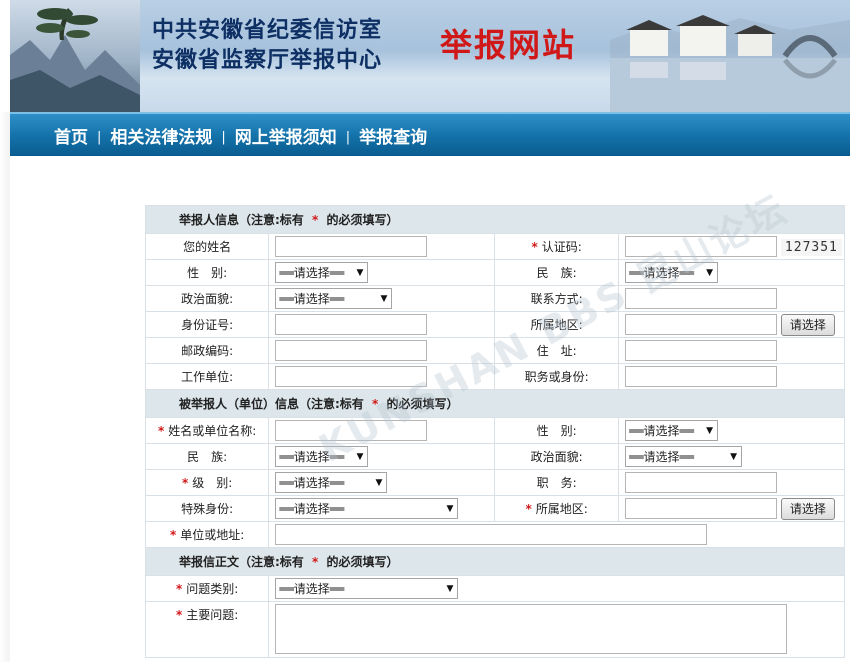 This screenshot has width=850, height=662. Describe the element at coordinates (556, 483) in the screenshot. I see `accused-duty-label: 职 务:` at that location.